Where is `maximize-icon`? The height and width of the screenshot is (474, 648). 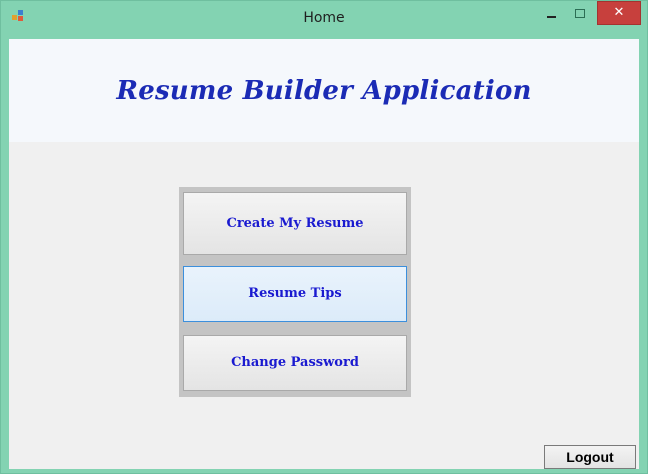 maximize-icon is located at coordinates (580, 13).